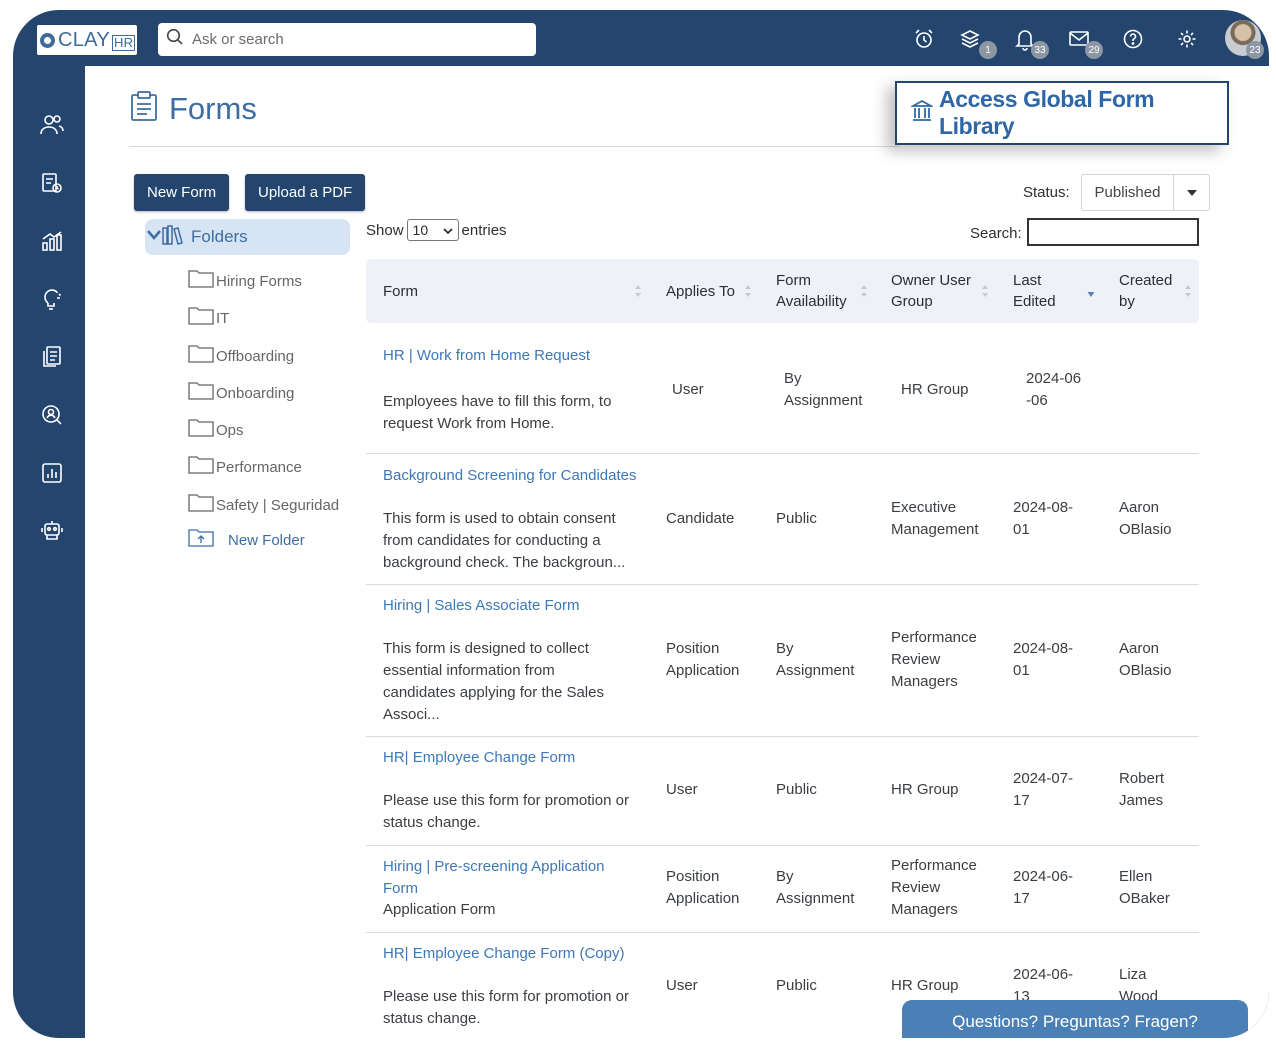 This screenshot has width=1276, height=1041. What do you see at coordinates (52, 473) in the screenshot?
I see `report-icon` at bounding box center [52, 473].